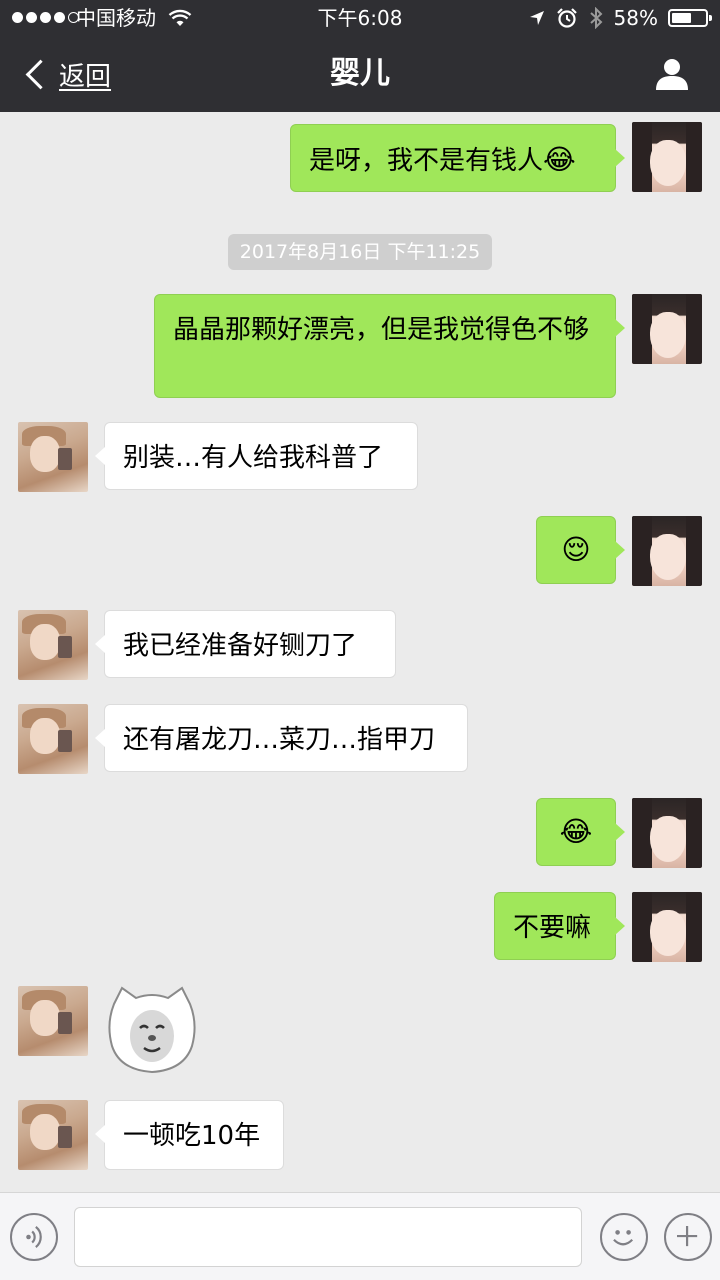 The width and height of the screenshot is (720, 1280). I want to click on message-bubble-other: 还有屠龙刀…菜刀…指甲刀, so click(281, 738).